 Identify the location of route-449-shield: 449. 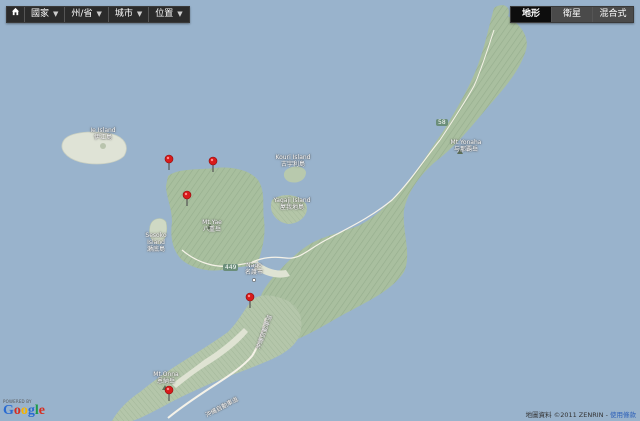
(231, 267).